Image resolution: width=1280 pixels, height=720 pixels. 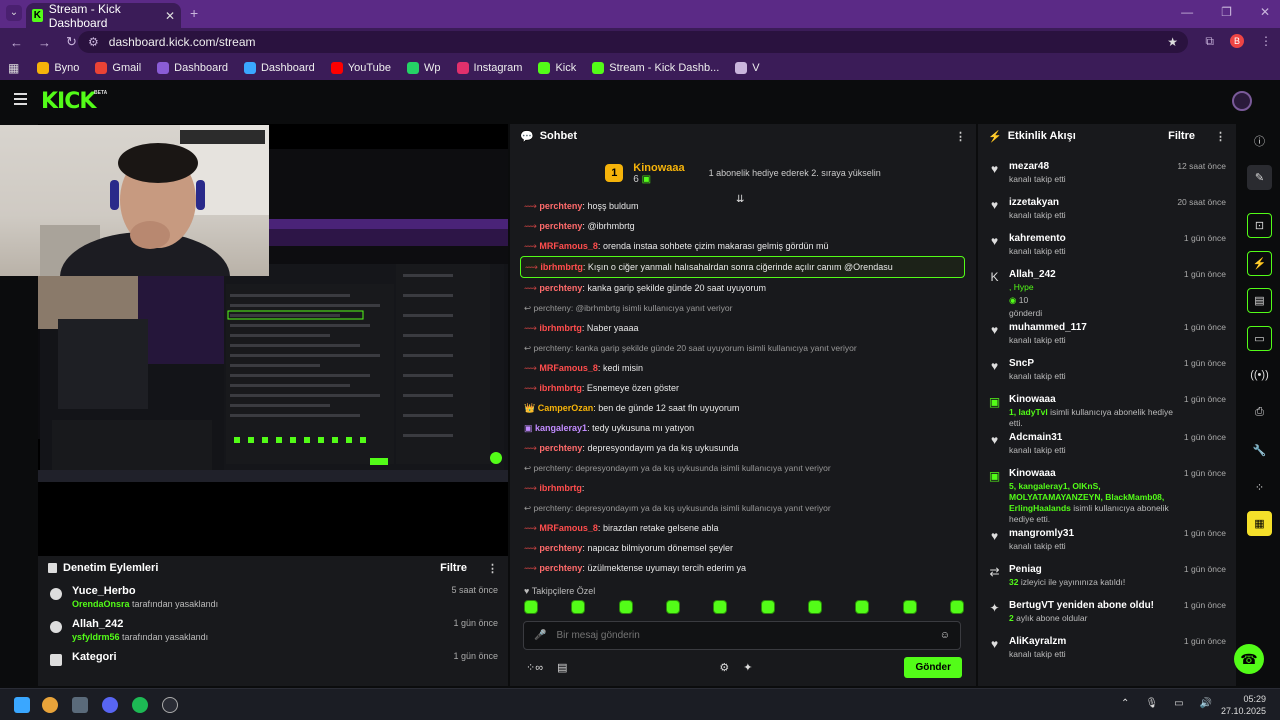 What do you see at coordinates (1237, 41) in the screenshot?
I see `profile-avatar: B` at bounding box center [1237, 41].